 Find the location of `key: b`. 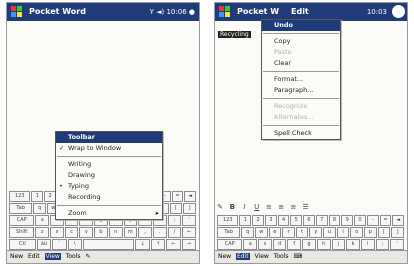

key: b is located at coordinates (101, 232).